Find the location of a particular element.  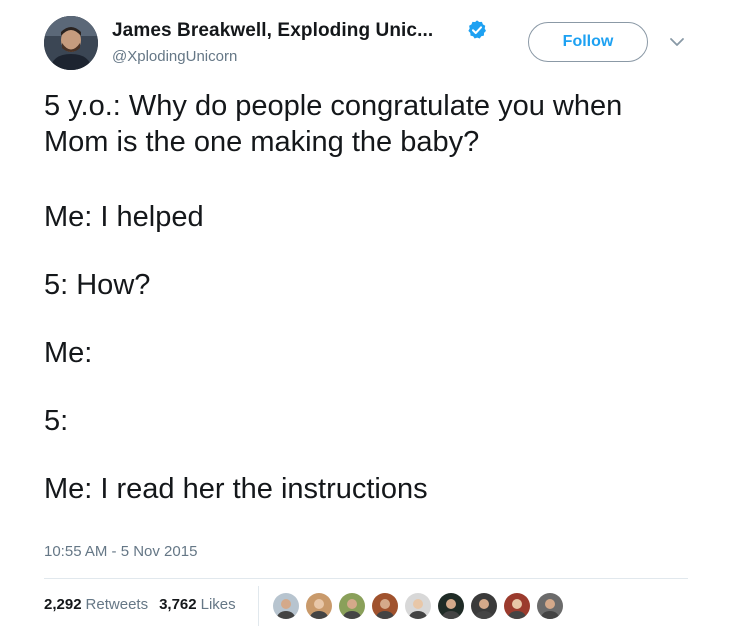

likes-count: 3,762 is located at coordinates (178, 604).